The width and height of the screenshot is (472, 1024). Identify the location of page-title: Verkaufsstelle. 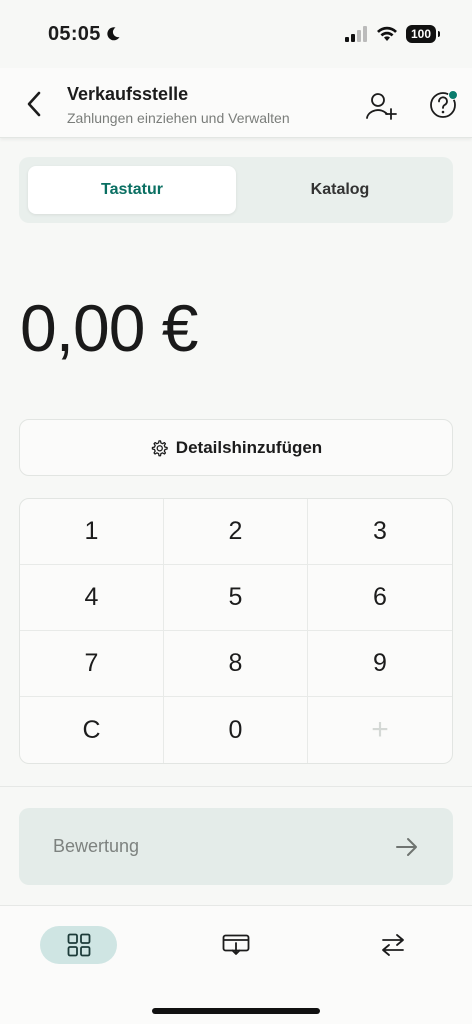
(128, 94).